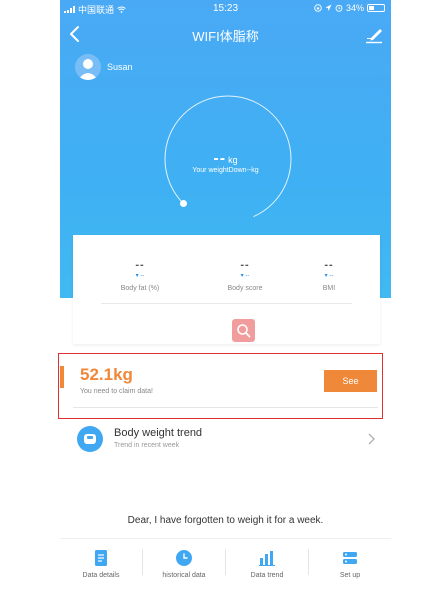  I want to click on battery-percent: 34%, so click(354, 8).